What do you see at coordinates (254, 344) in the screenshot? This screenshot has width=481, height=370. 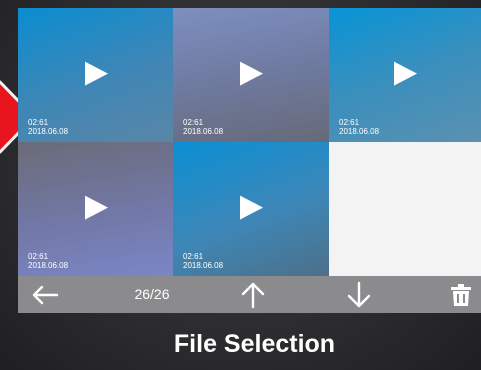 I see `screen-caption: File Selection` at bounding box center [254, 344].